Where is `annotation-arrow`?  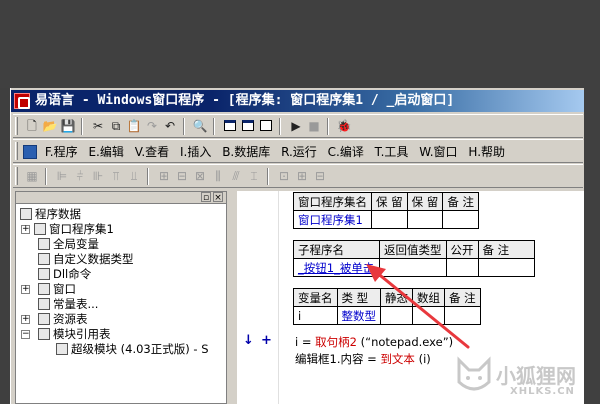 annotation-arrow is located at coordinates (418, 306).